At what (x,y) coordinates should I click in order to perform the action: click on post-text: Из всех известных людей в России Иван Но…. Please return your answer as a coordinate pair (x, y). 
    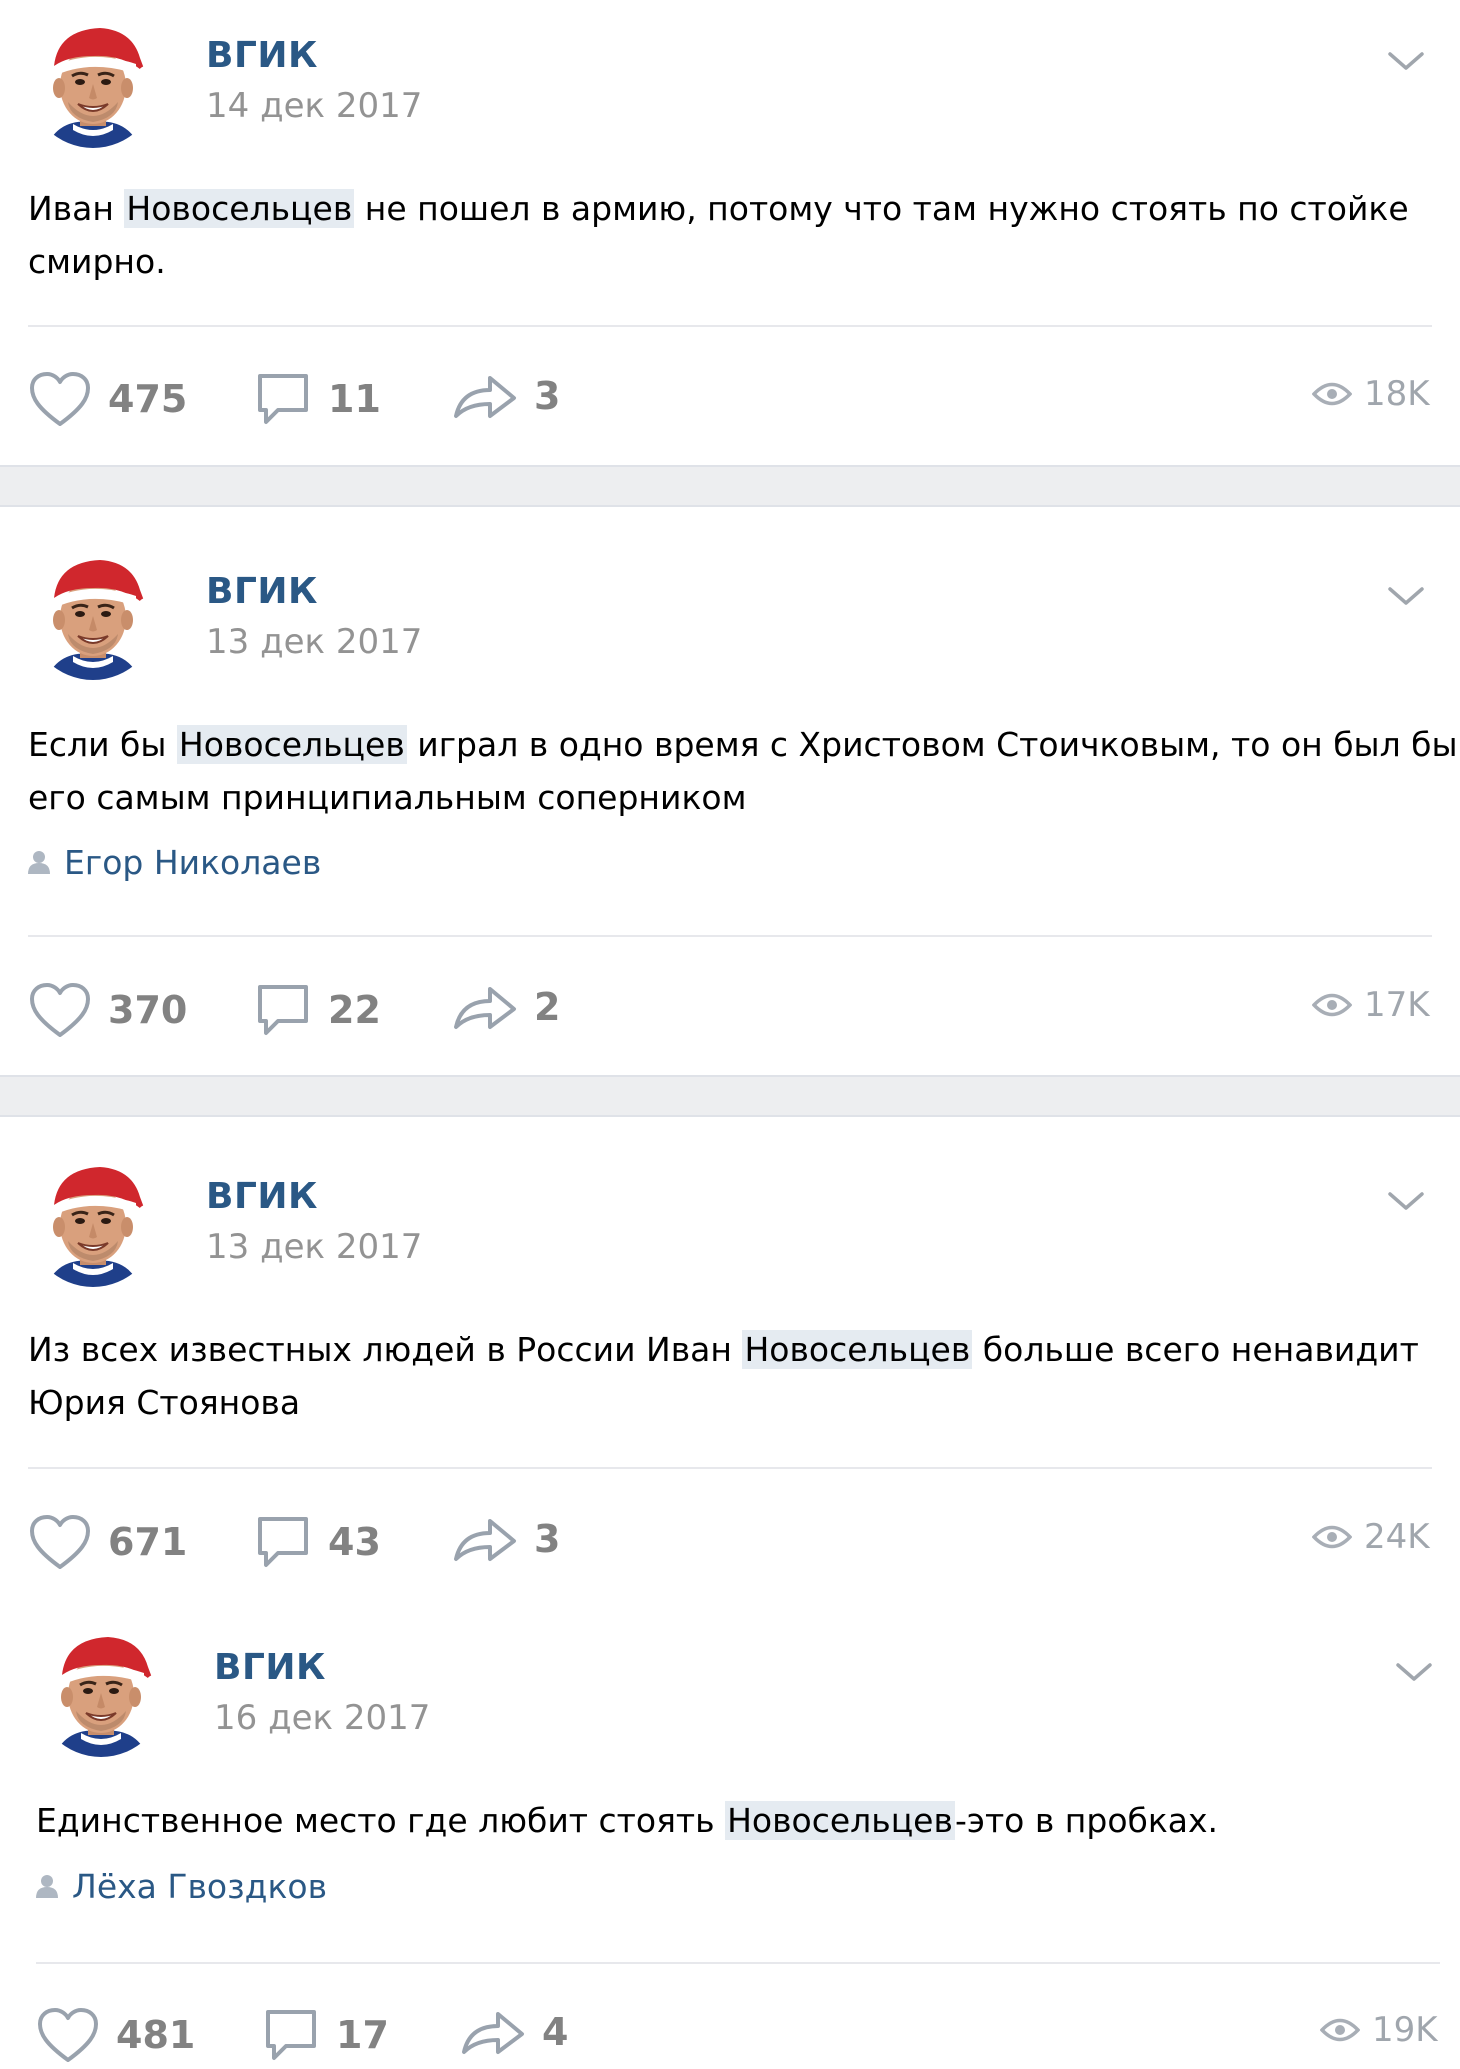
    Looking at the image, I should click on (723, 1376).